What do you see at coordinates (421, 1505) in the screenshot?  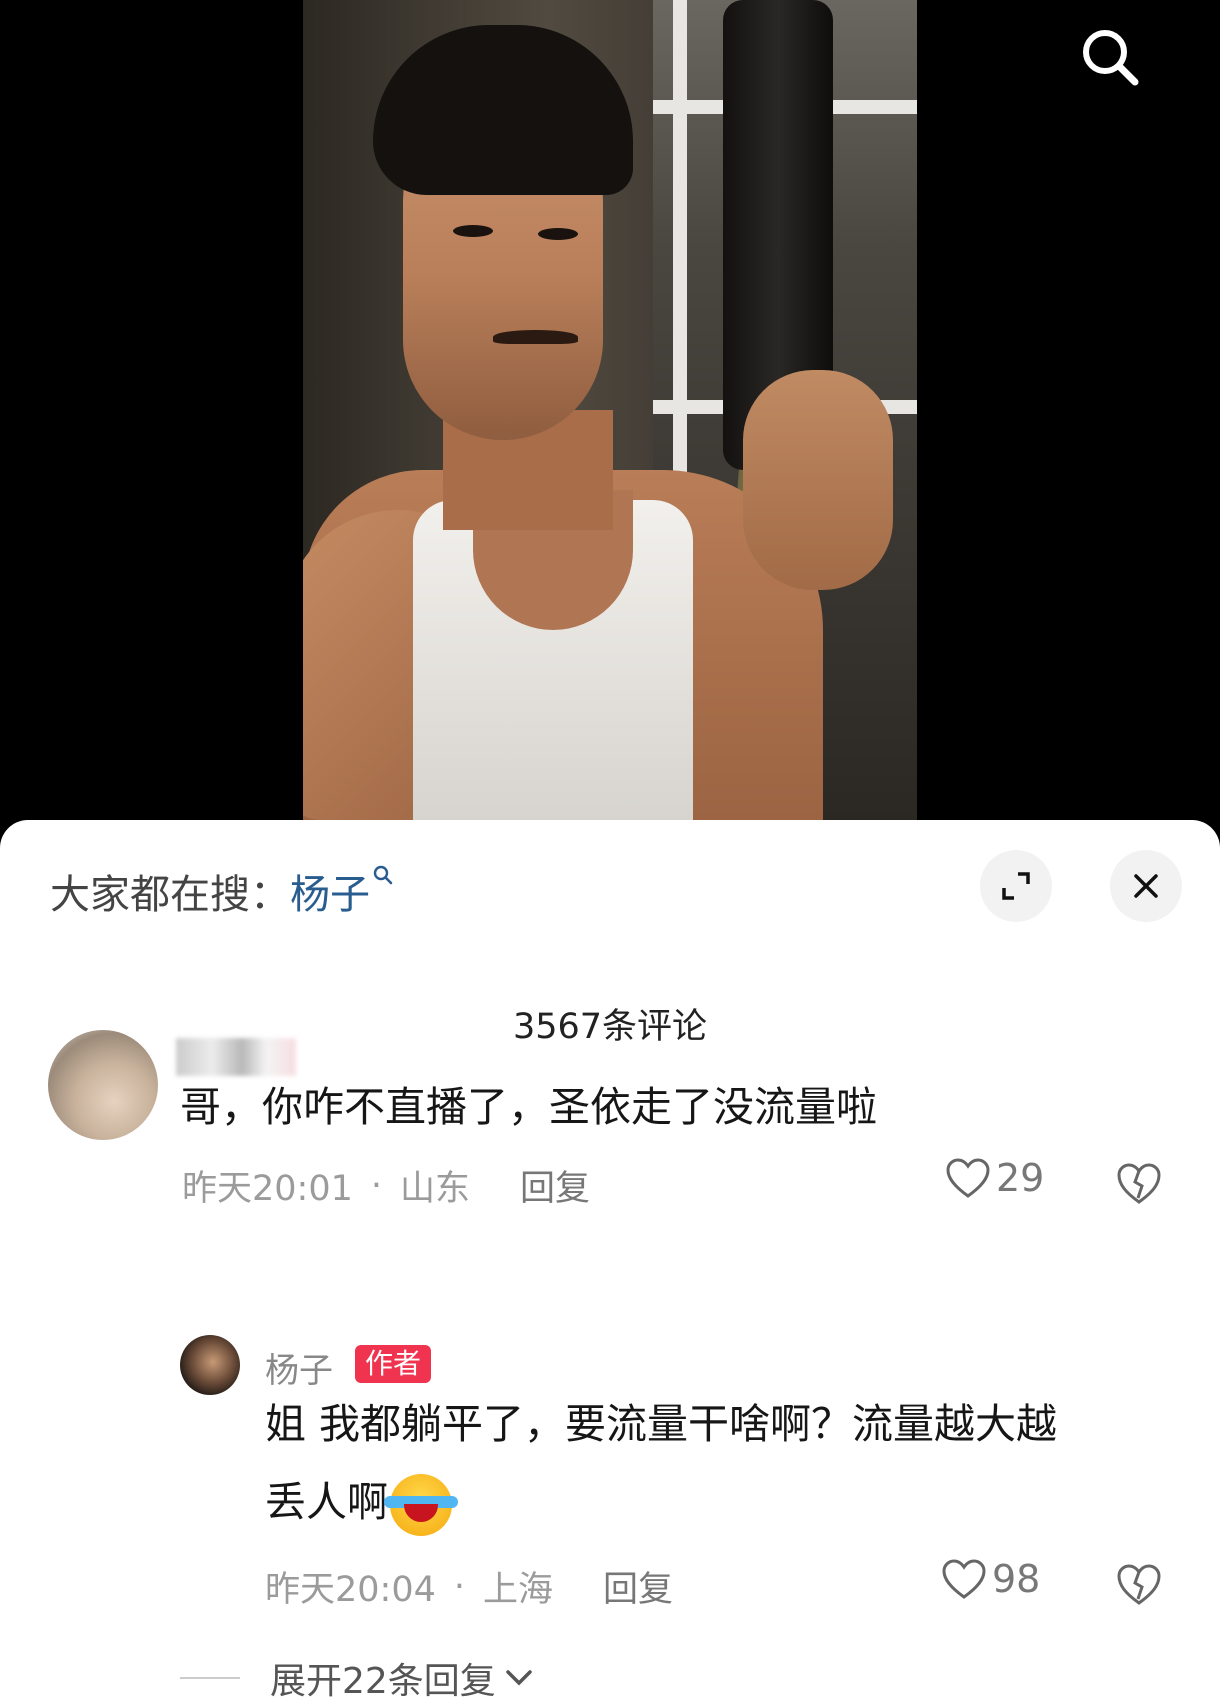 I see `laughing-crying-emoji-icon` at bounding box center [421, 1505].